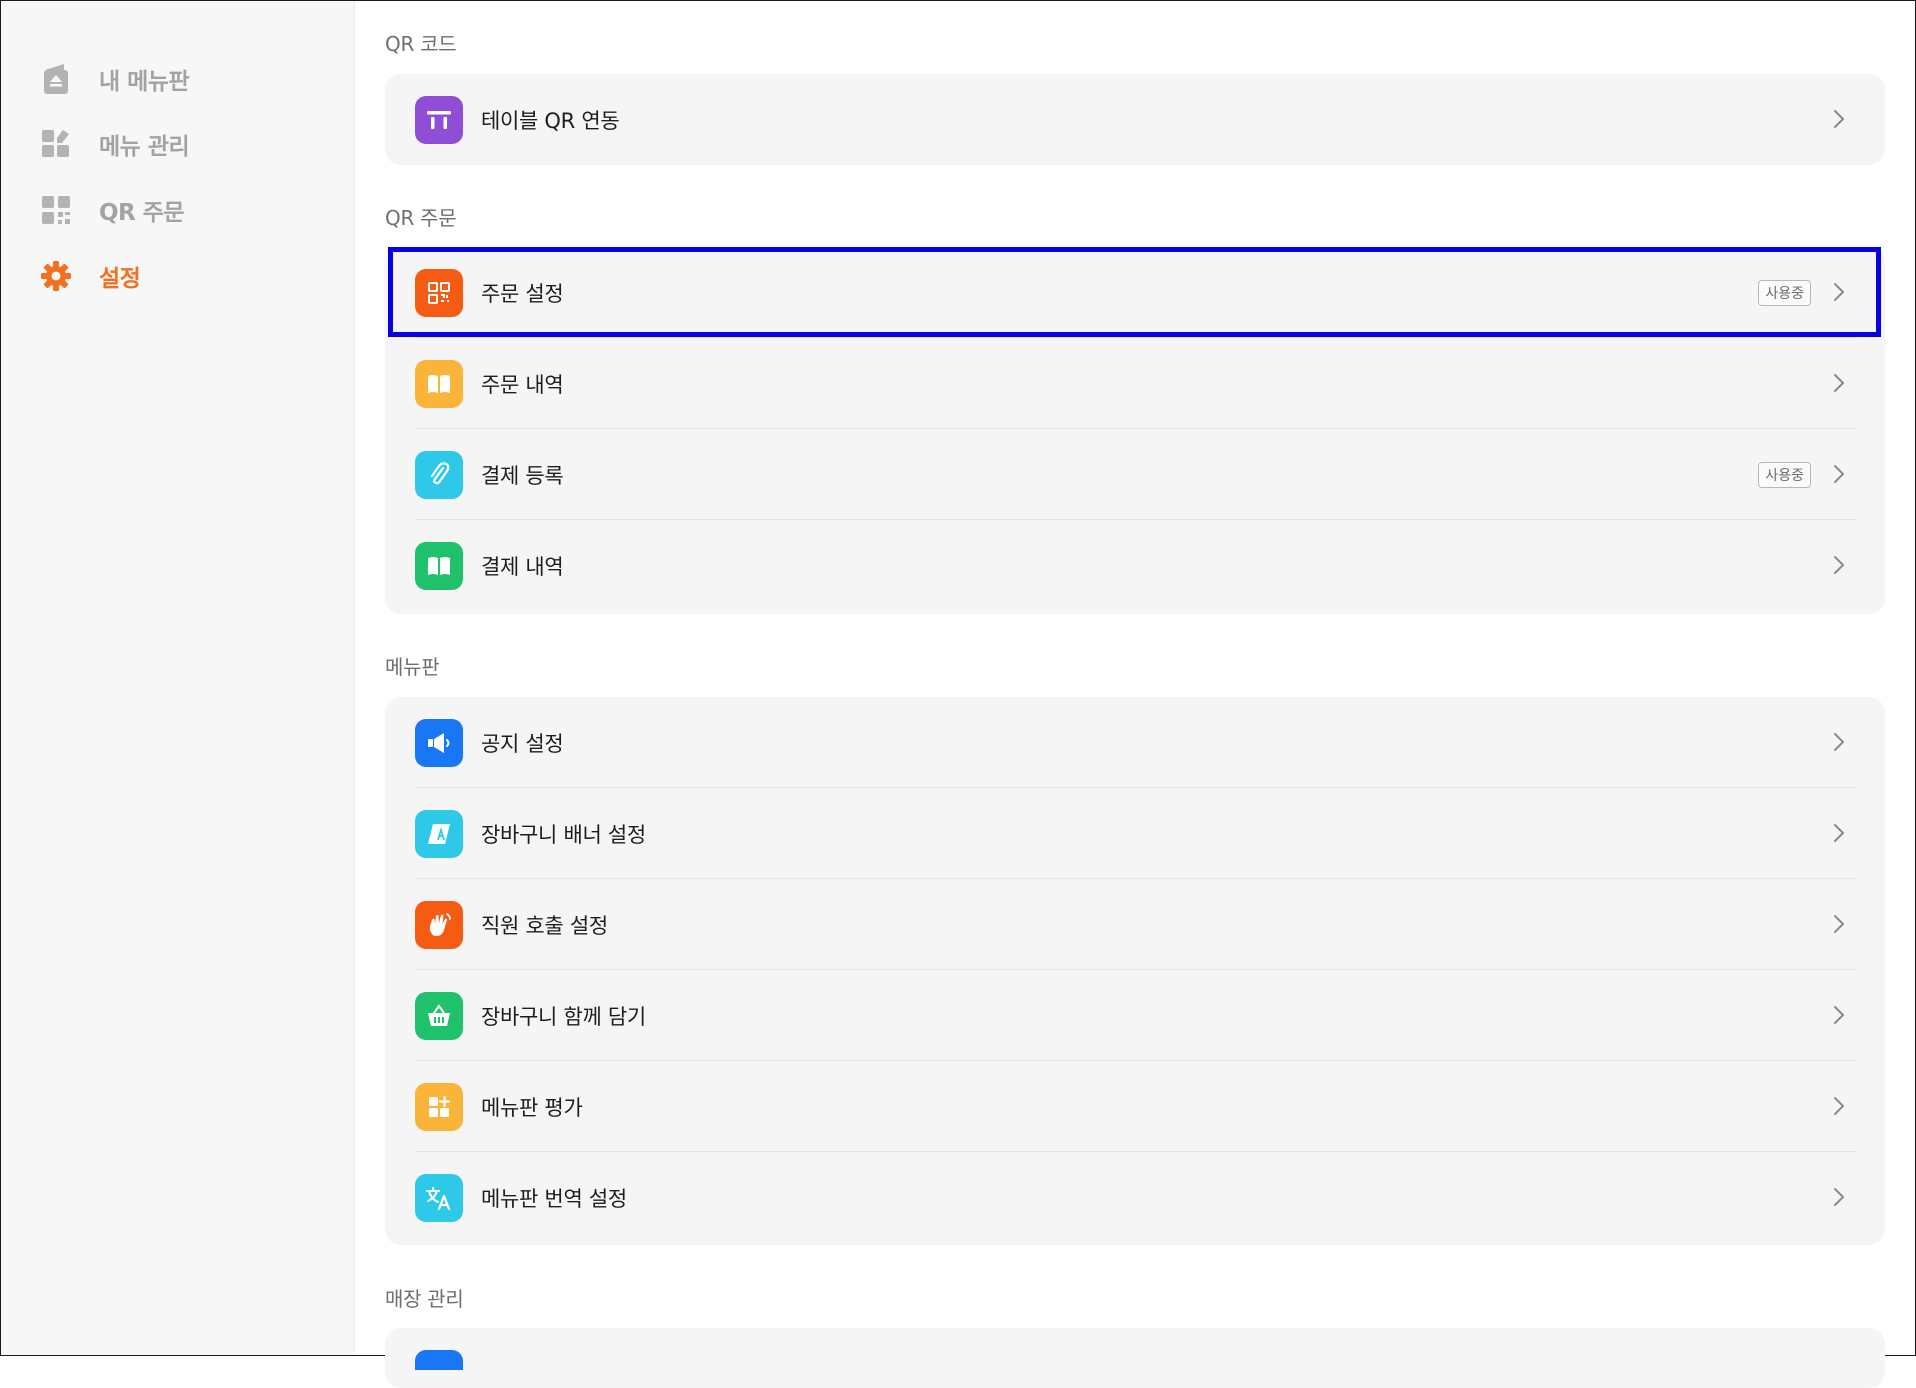 Image resolution: width=1916 pixels, height=1388 pixels. I want to click on sidebar-item-qr-order: QR 주문, so click(112, 210).